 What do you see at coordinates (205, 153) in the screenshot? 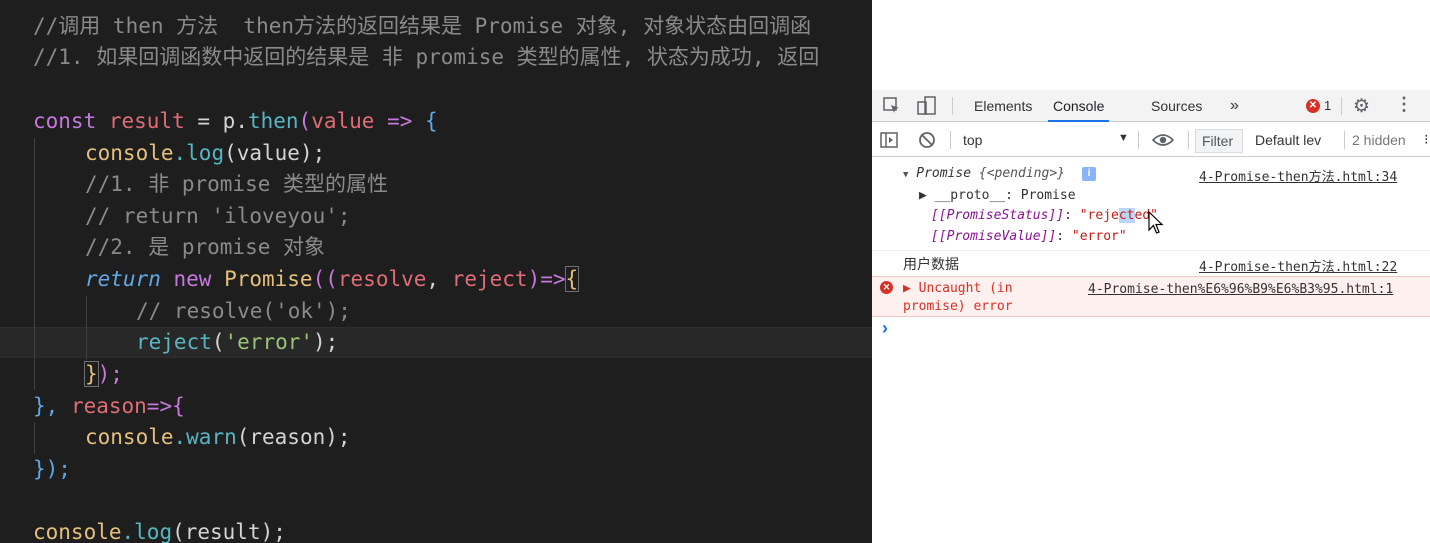
I see `code-line-5: console.log(value);` at bounding box center [205, 153].